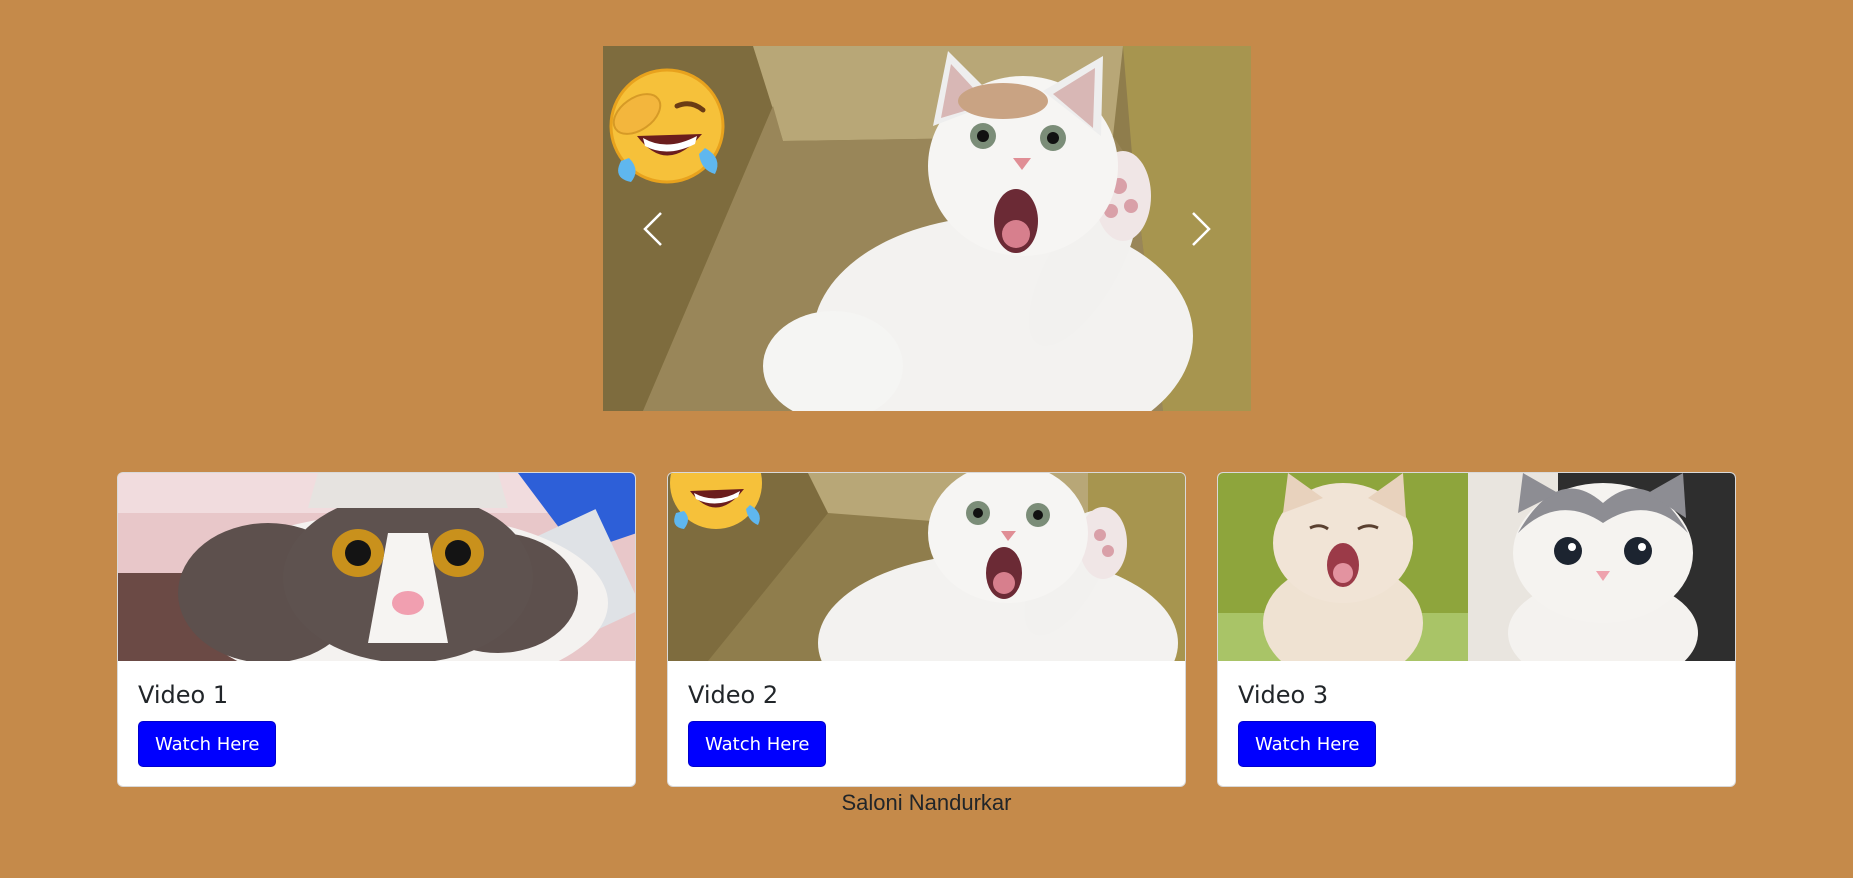 Image resolution: width=1853 pixels, height=878 pixels. I want to click on video-card: Video 2 Watch Here, so click(926, 629).